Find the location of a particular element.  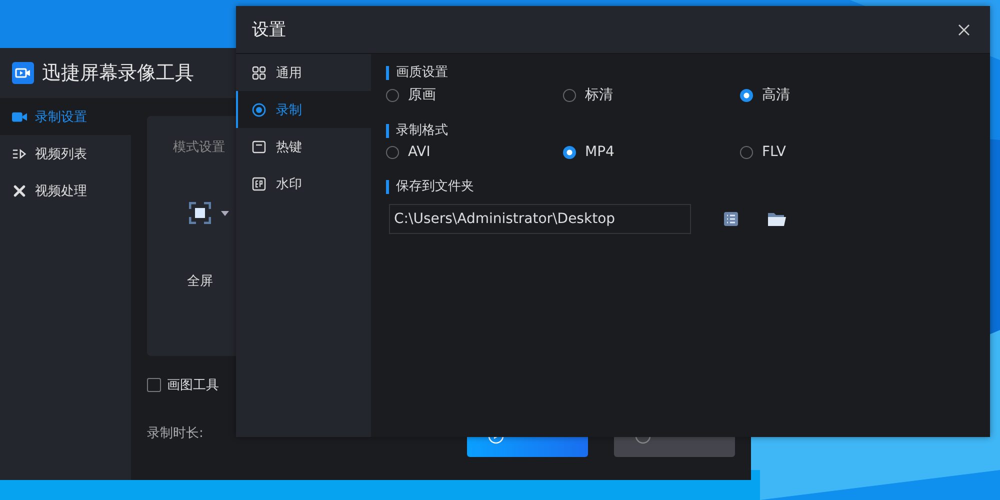

folder-icon is located at coordinates (777, 219).